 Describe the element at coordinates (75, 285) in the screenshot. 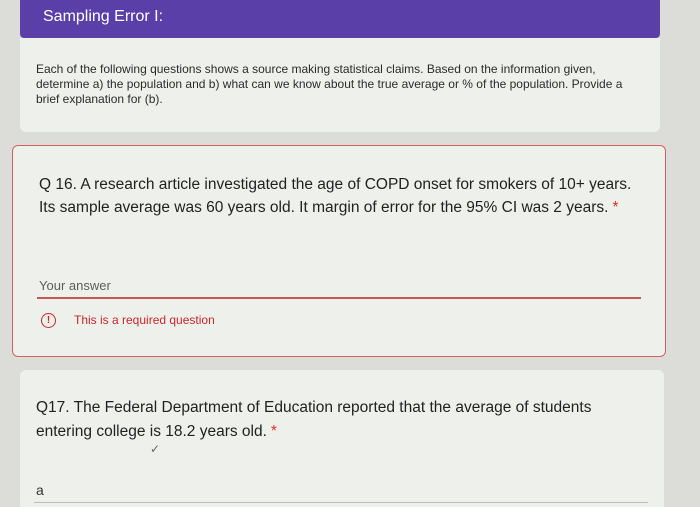

I see `answer-input: Your answer` at that location.